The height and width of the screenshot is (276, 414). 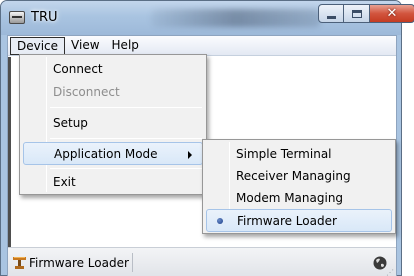 I want to click on status-separator, so click(x=132, y=262).